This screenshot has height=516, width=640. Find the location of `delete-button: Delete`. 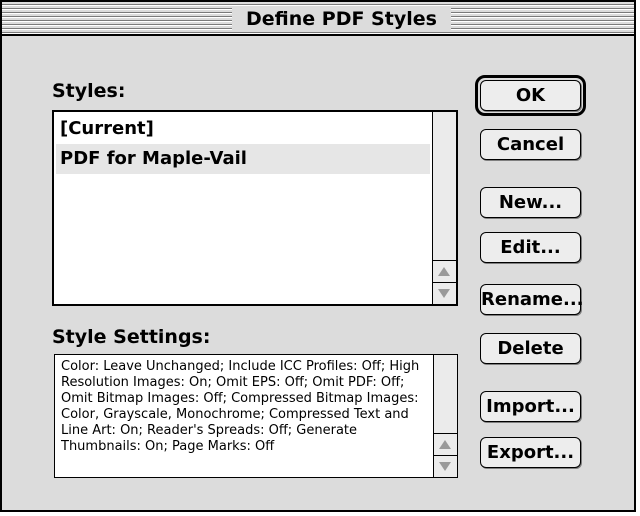

delete-button: Delete is located at coordinates (530, 348).